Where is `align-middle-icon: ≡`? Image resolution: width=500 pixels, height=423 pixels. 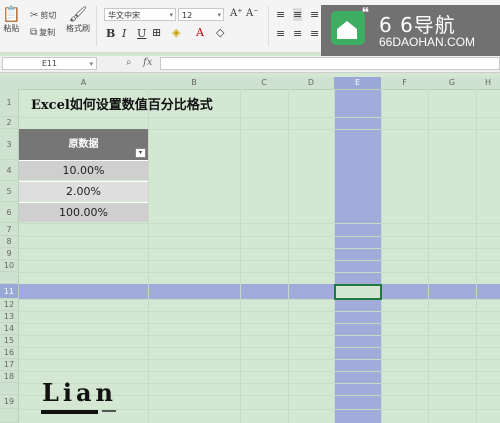 align-middle-icon: ≡ is located at coordinates (298, 14).